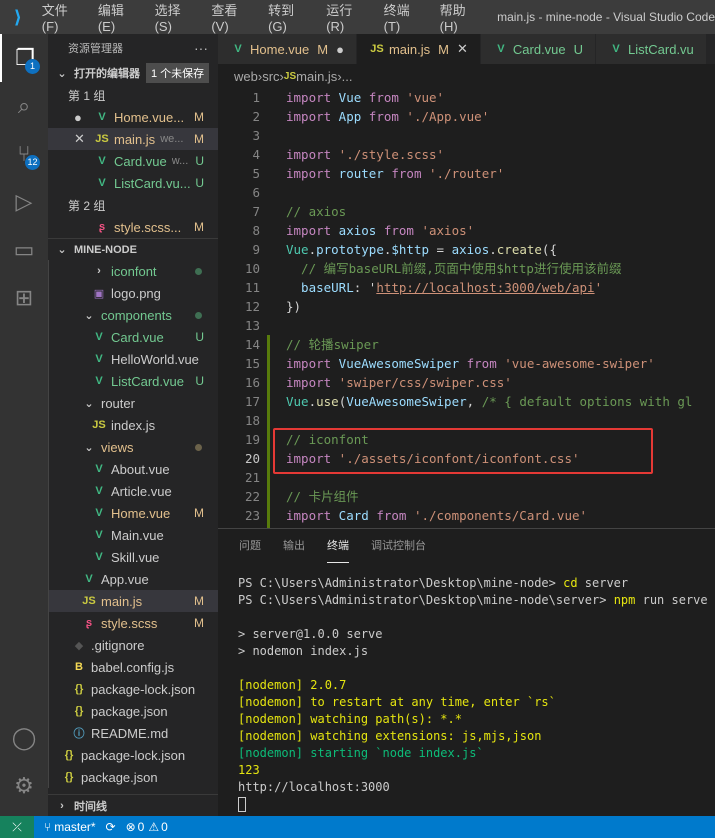  I want to click on vscode-logo-icon: ⟩, so click(18, 17).